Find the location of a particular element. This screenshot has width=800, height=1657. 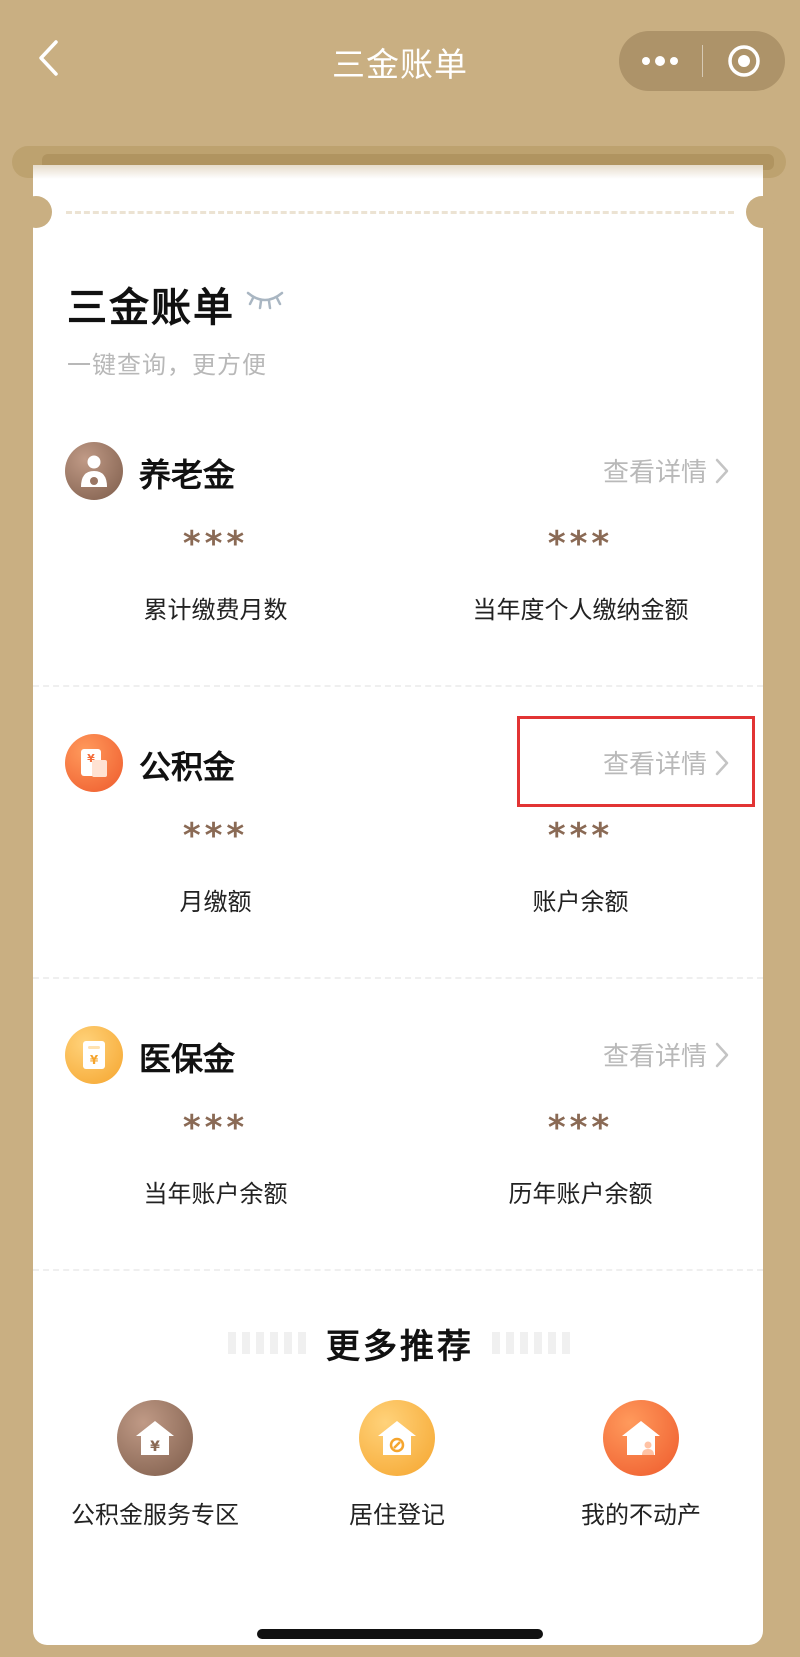

stat-item: *** 历年账户余额 is located at coordinates (580, 1117).